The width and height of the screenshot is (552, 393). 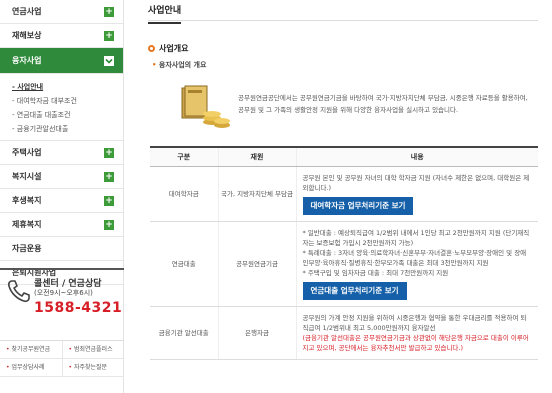 I want to click on quick-links-row: 찾기공무원연금 범죄연금플러스, so click(x=62, y=350).